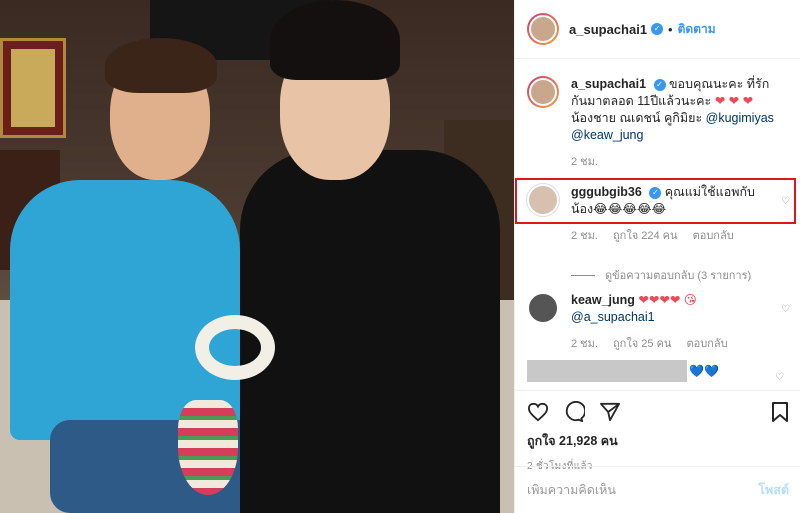  I want to click on action-bar: ถูกใจ 21,928 คน 2 ชั่วโมงที่แล้ว, so click(657, 431).